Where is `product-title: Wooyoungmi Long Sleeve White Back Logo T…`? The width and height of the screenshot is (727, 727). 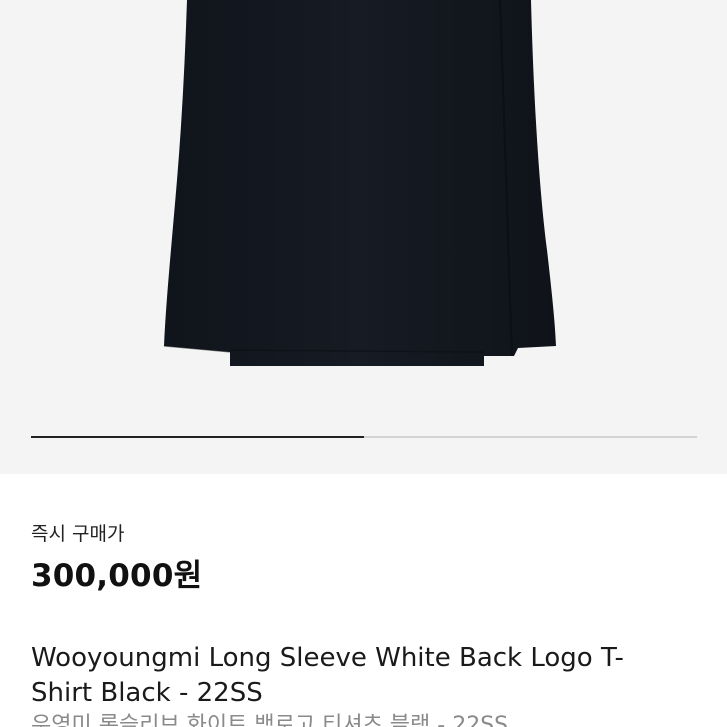
product-title: Wooyoungmi Long Sleeve White Back Logo T… is located at coordinates (327, 675).